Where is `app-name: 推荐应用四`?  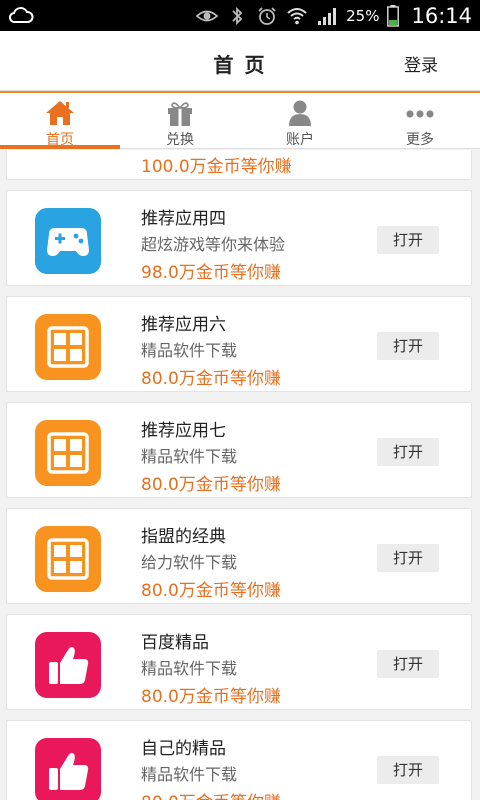
app-name: 推荐应用四 is located at coordinates (183, 219).